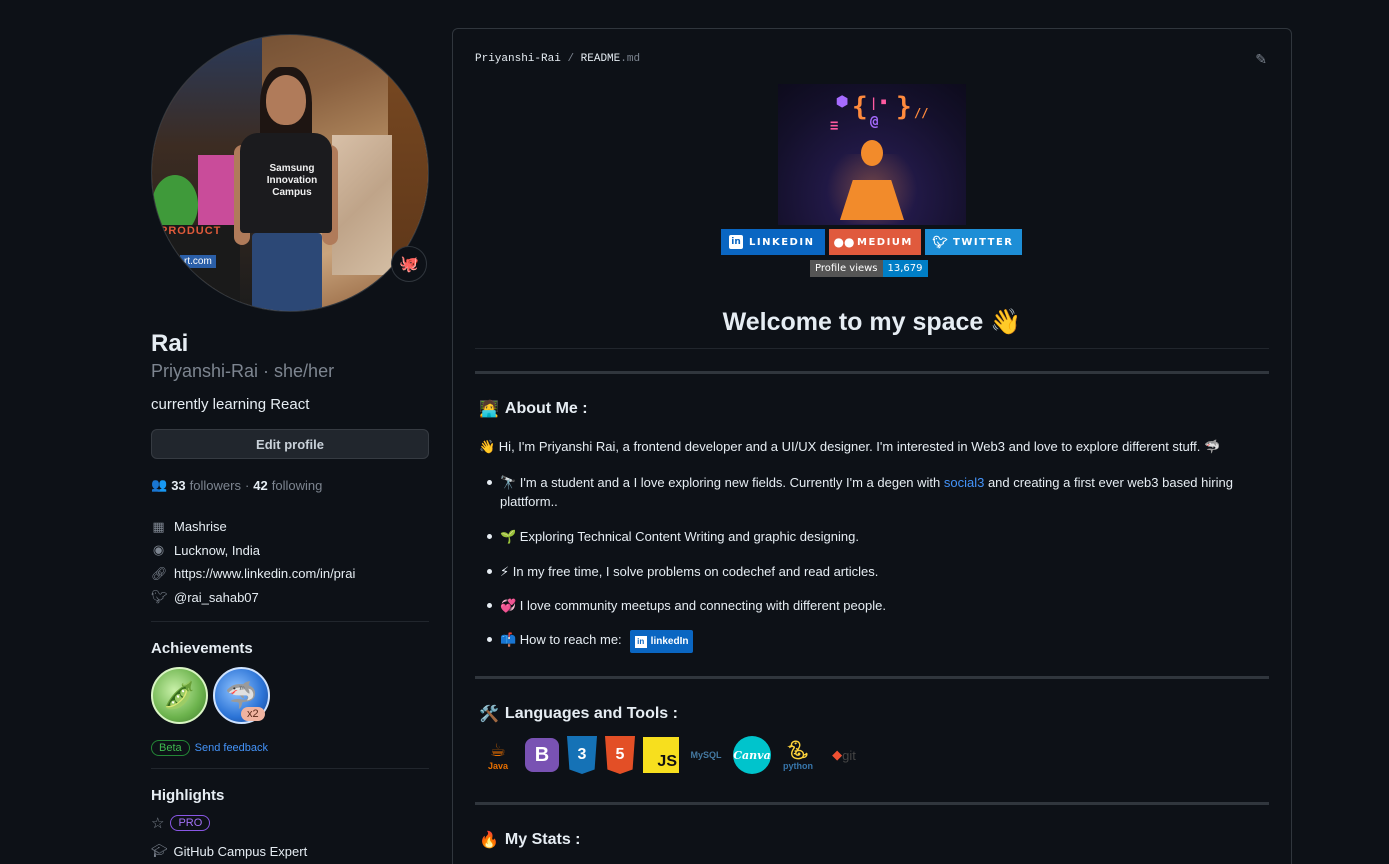 The image size is (1389, 864). Describe the element at coordinates (290, 768) in the screenshot. I see `divider` at that location.